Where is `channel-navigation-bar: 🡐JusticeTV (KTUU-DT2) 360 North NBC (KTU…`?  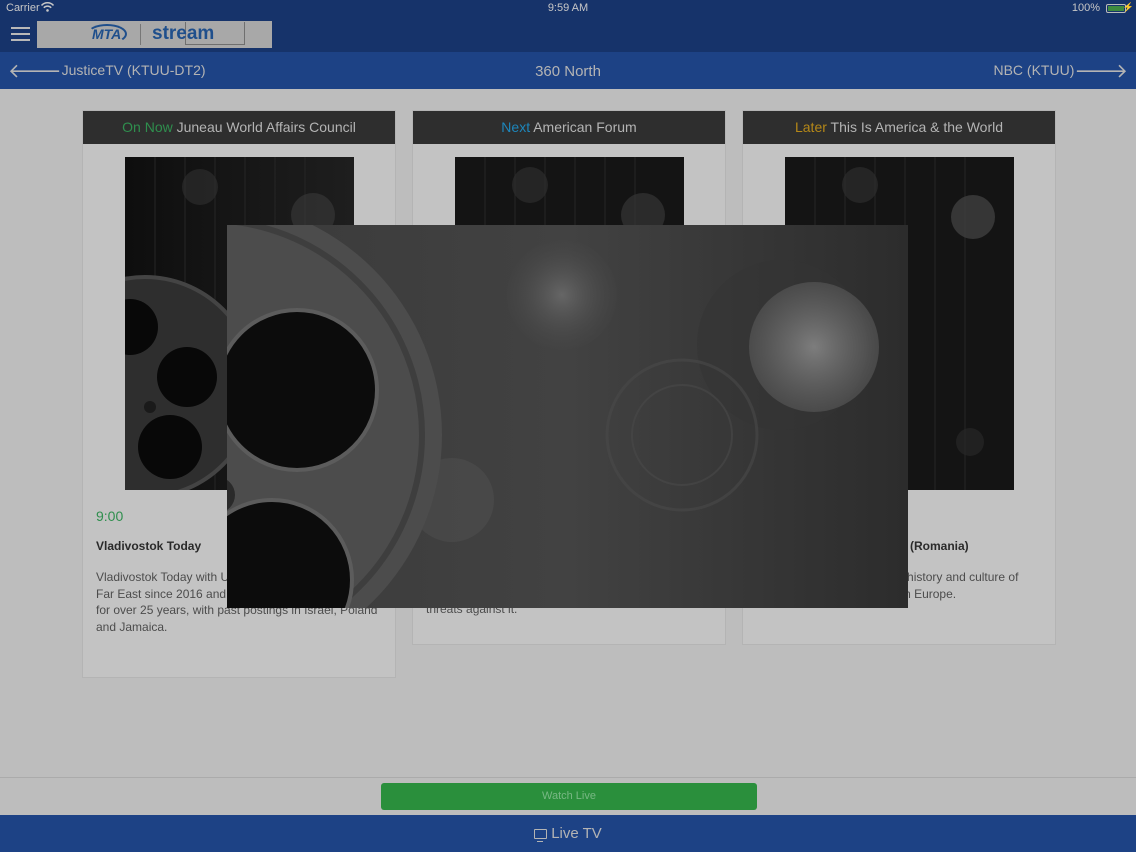
channel-navigation-bar: 🡐JusticeTV (KTUU-DT2) 360 North NBC (KTU… is located at coordinates (568, 70).